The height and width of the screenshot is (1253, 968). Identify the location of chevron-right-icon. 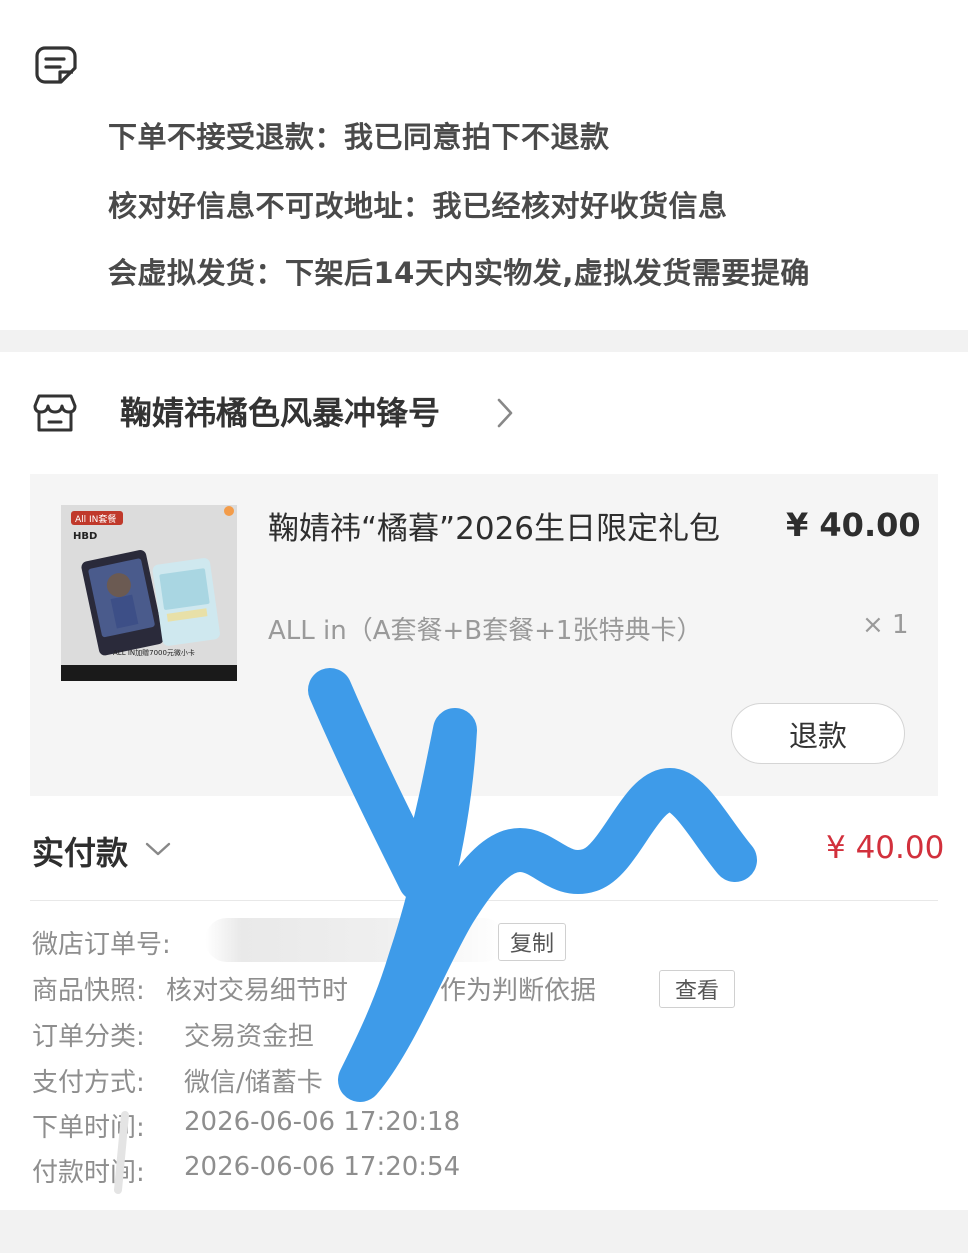
(505, 413).